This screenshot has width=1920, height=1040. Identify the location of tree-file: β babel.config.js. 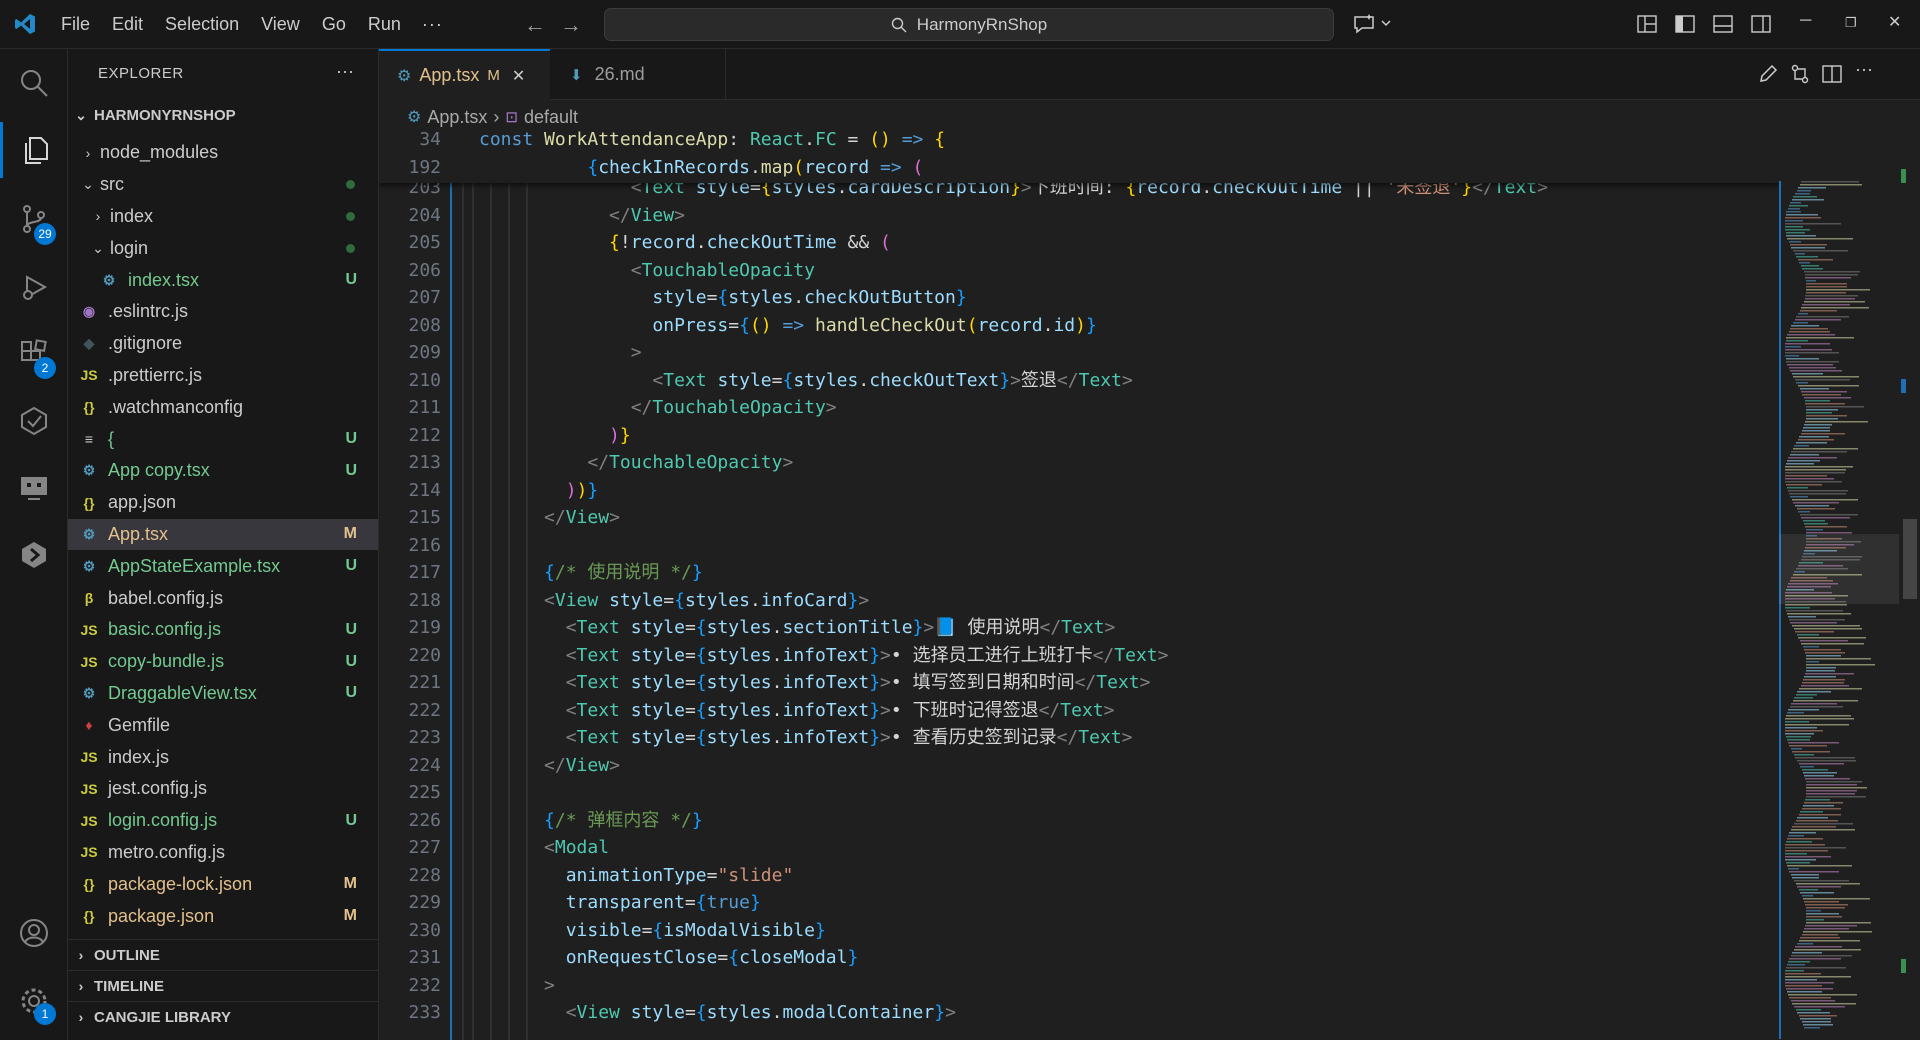
(223, 598).